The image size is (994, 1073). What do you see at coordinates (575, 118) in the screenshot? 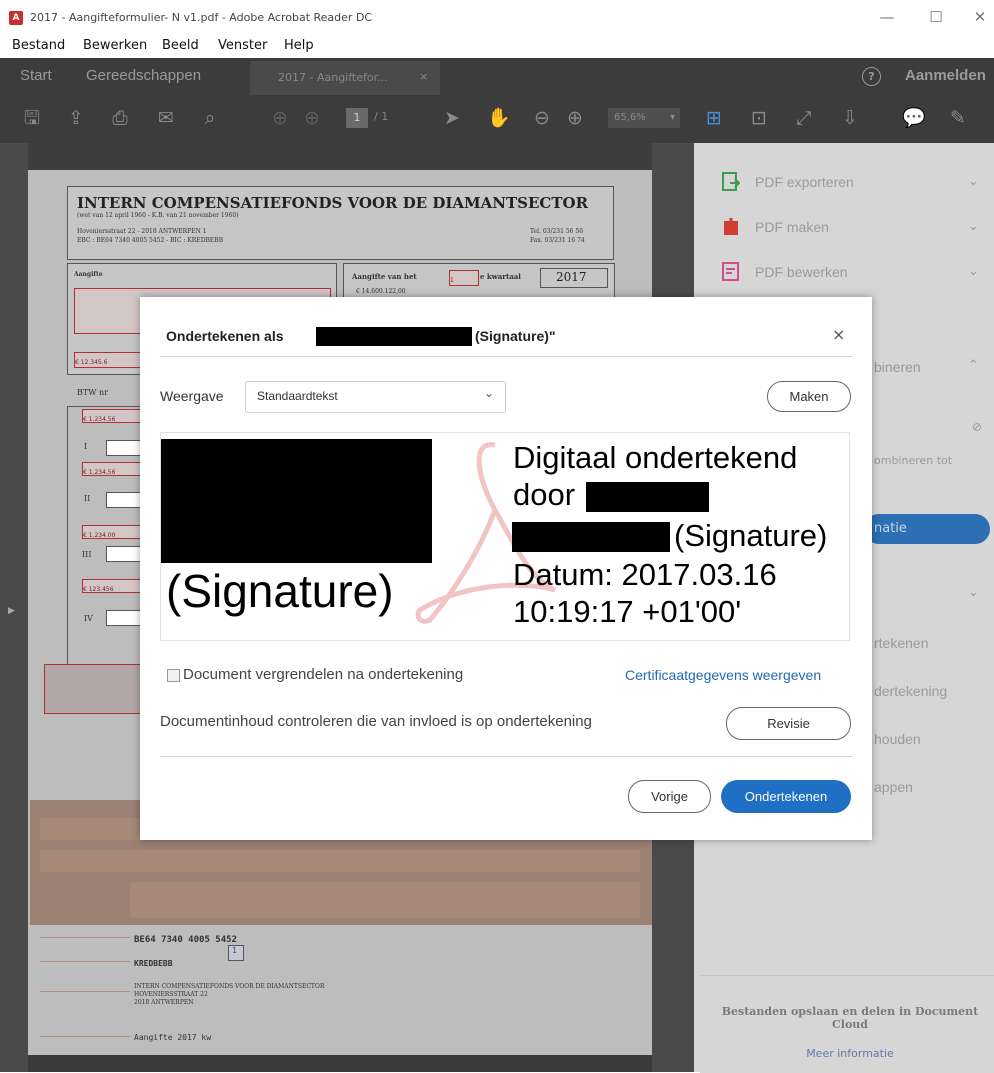
I see `zoom-in-icon: ⊕` at bounding box center [575, 118].